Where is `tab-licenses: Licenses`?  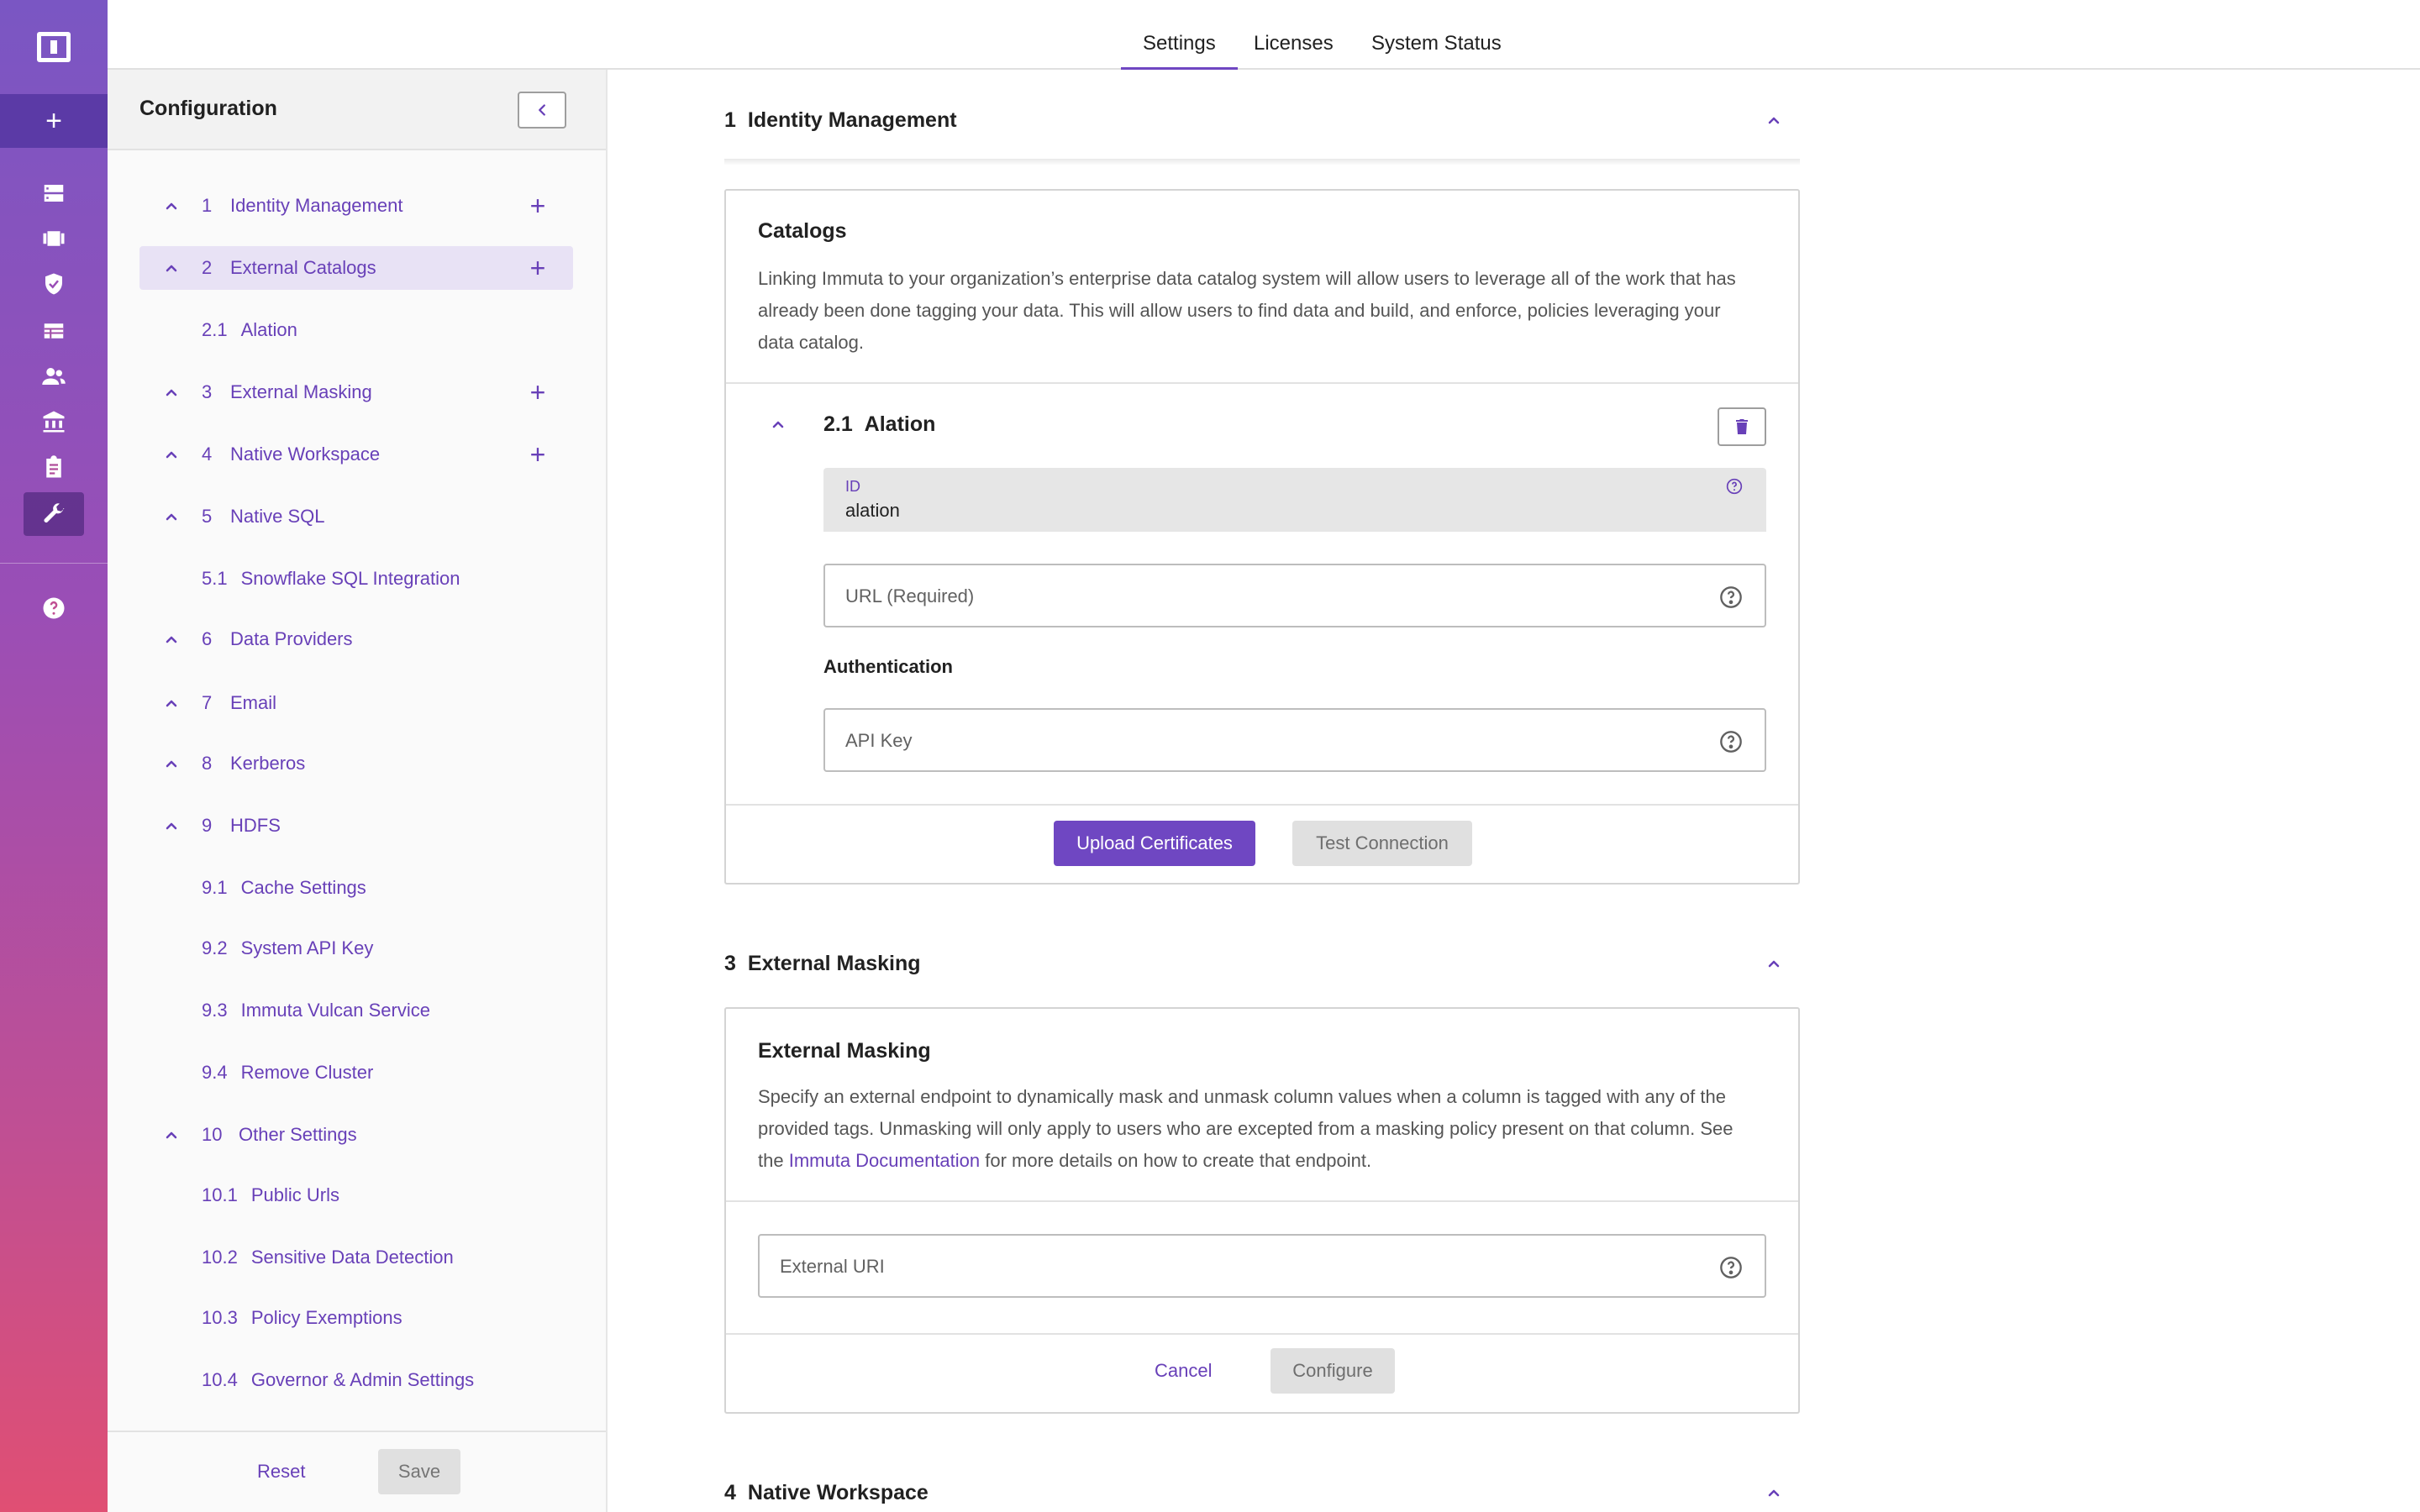
tab-licenses: Licenses is located at coordinates (1294, 43).